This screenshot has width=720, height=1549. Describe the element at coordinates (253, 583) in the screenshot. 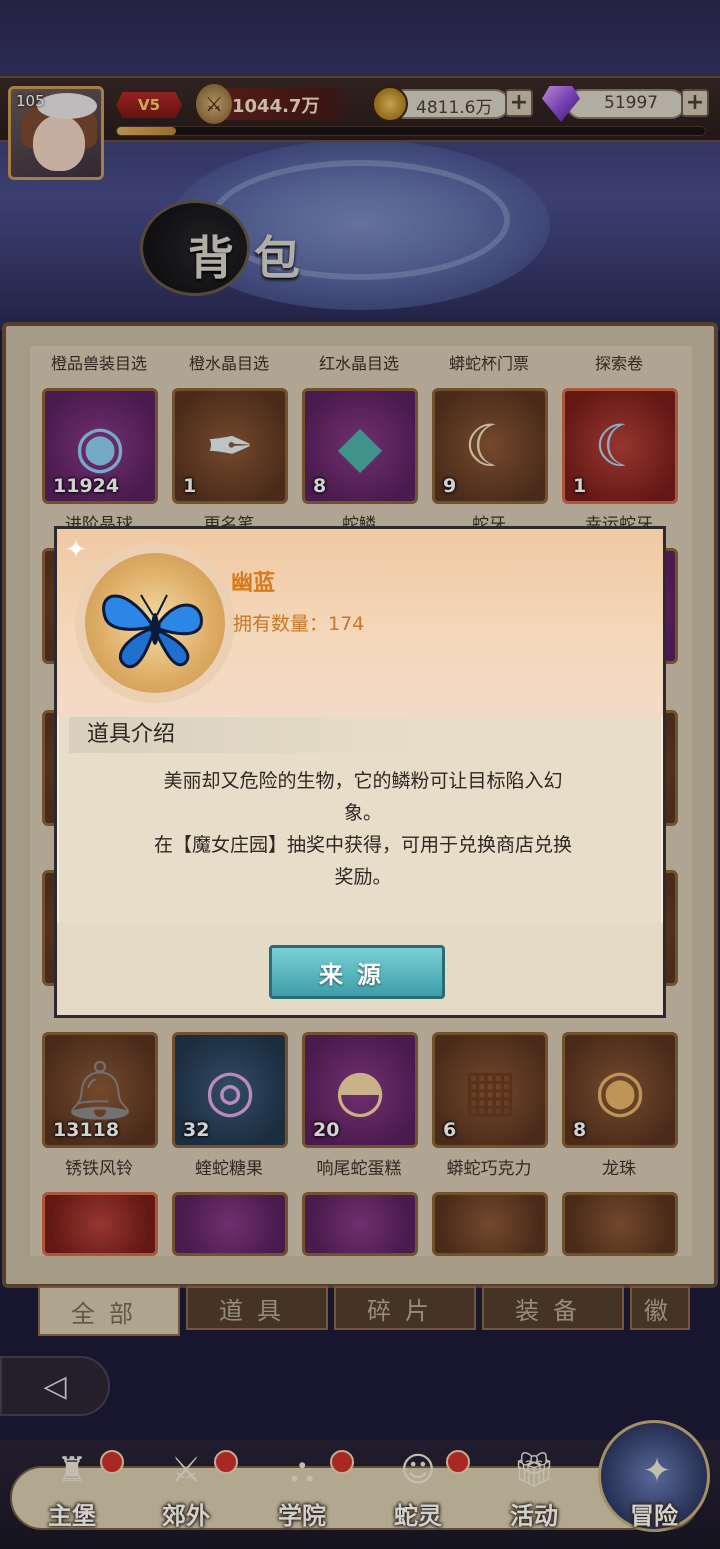

I see `item-name-title: 幽蓝` at that location.